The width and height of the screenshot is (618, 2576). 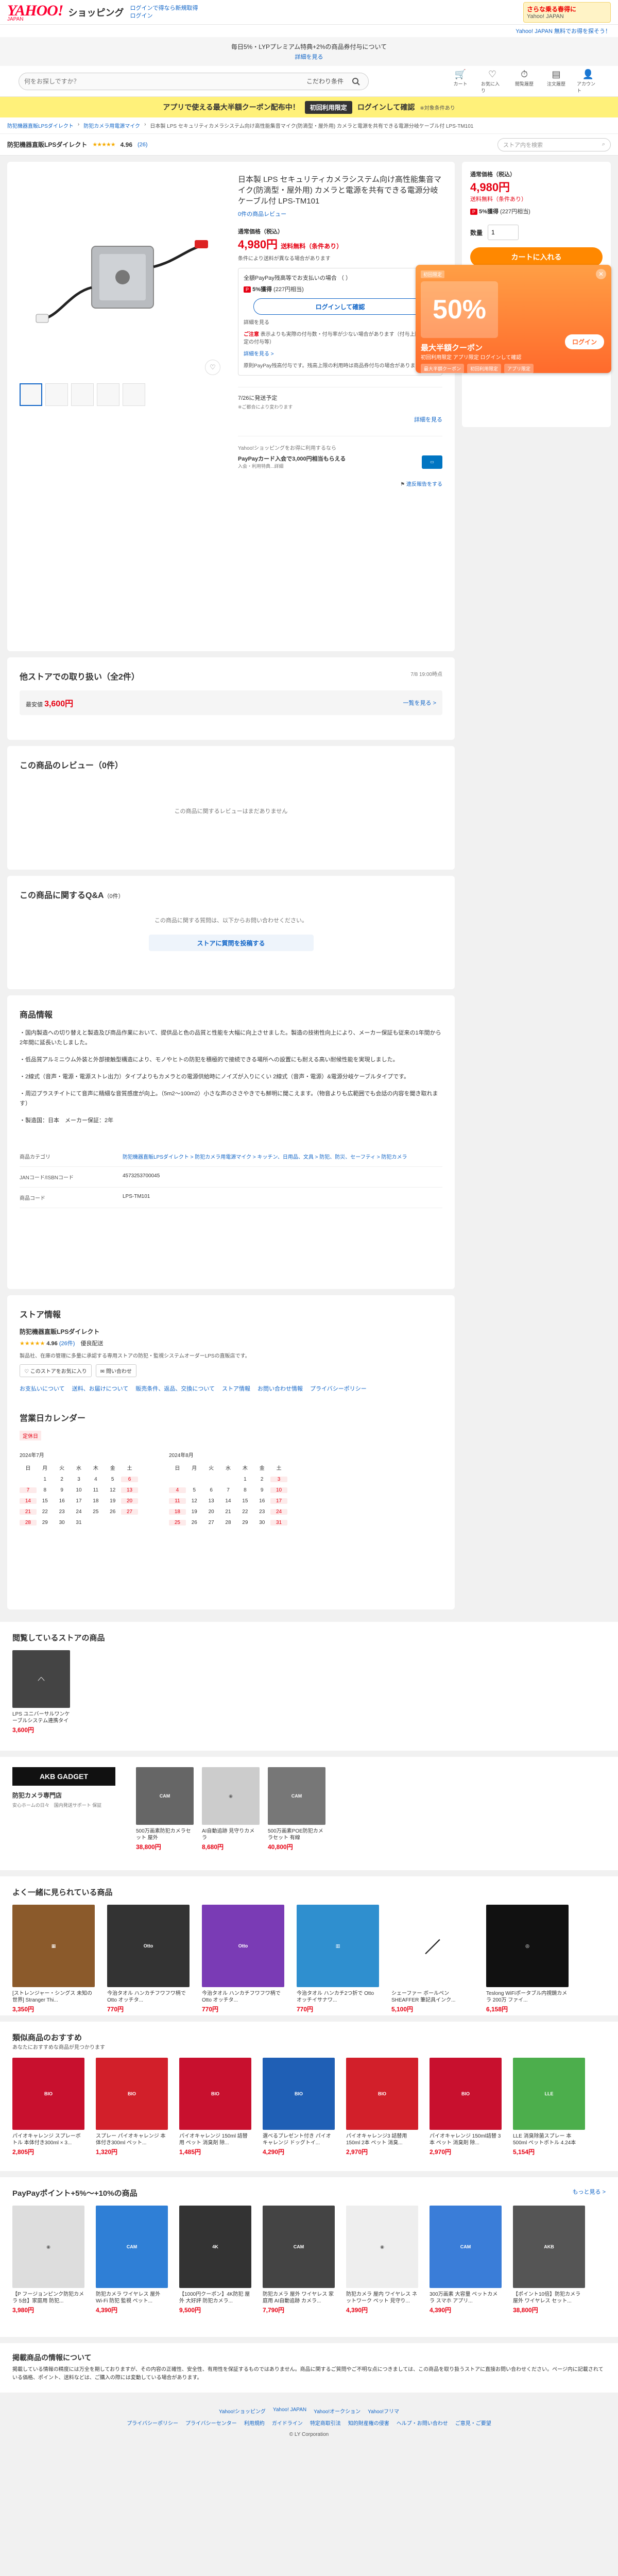 I want to click on product-main-image: ♡, so click(x=123, y=277).